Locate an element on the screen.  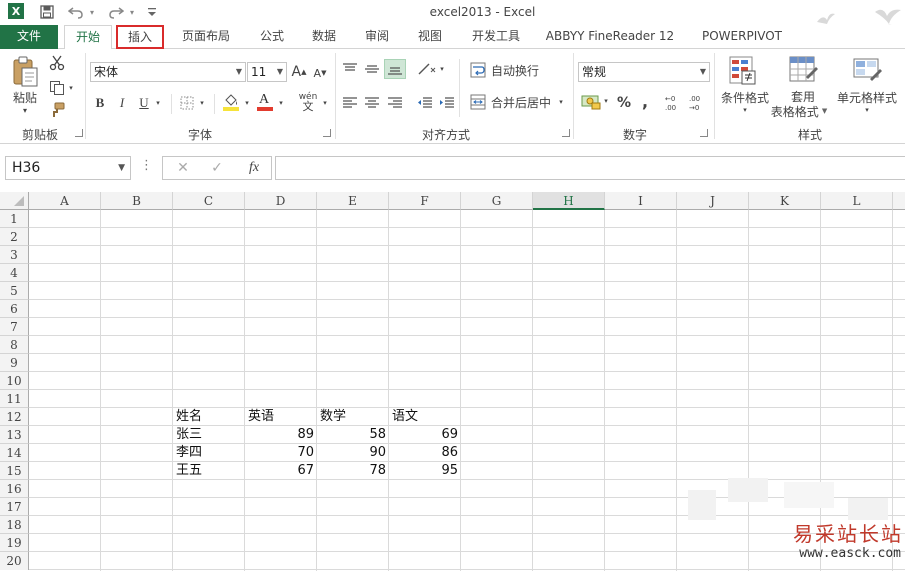
row-header: 17 is located at coordinates (14, 507).